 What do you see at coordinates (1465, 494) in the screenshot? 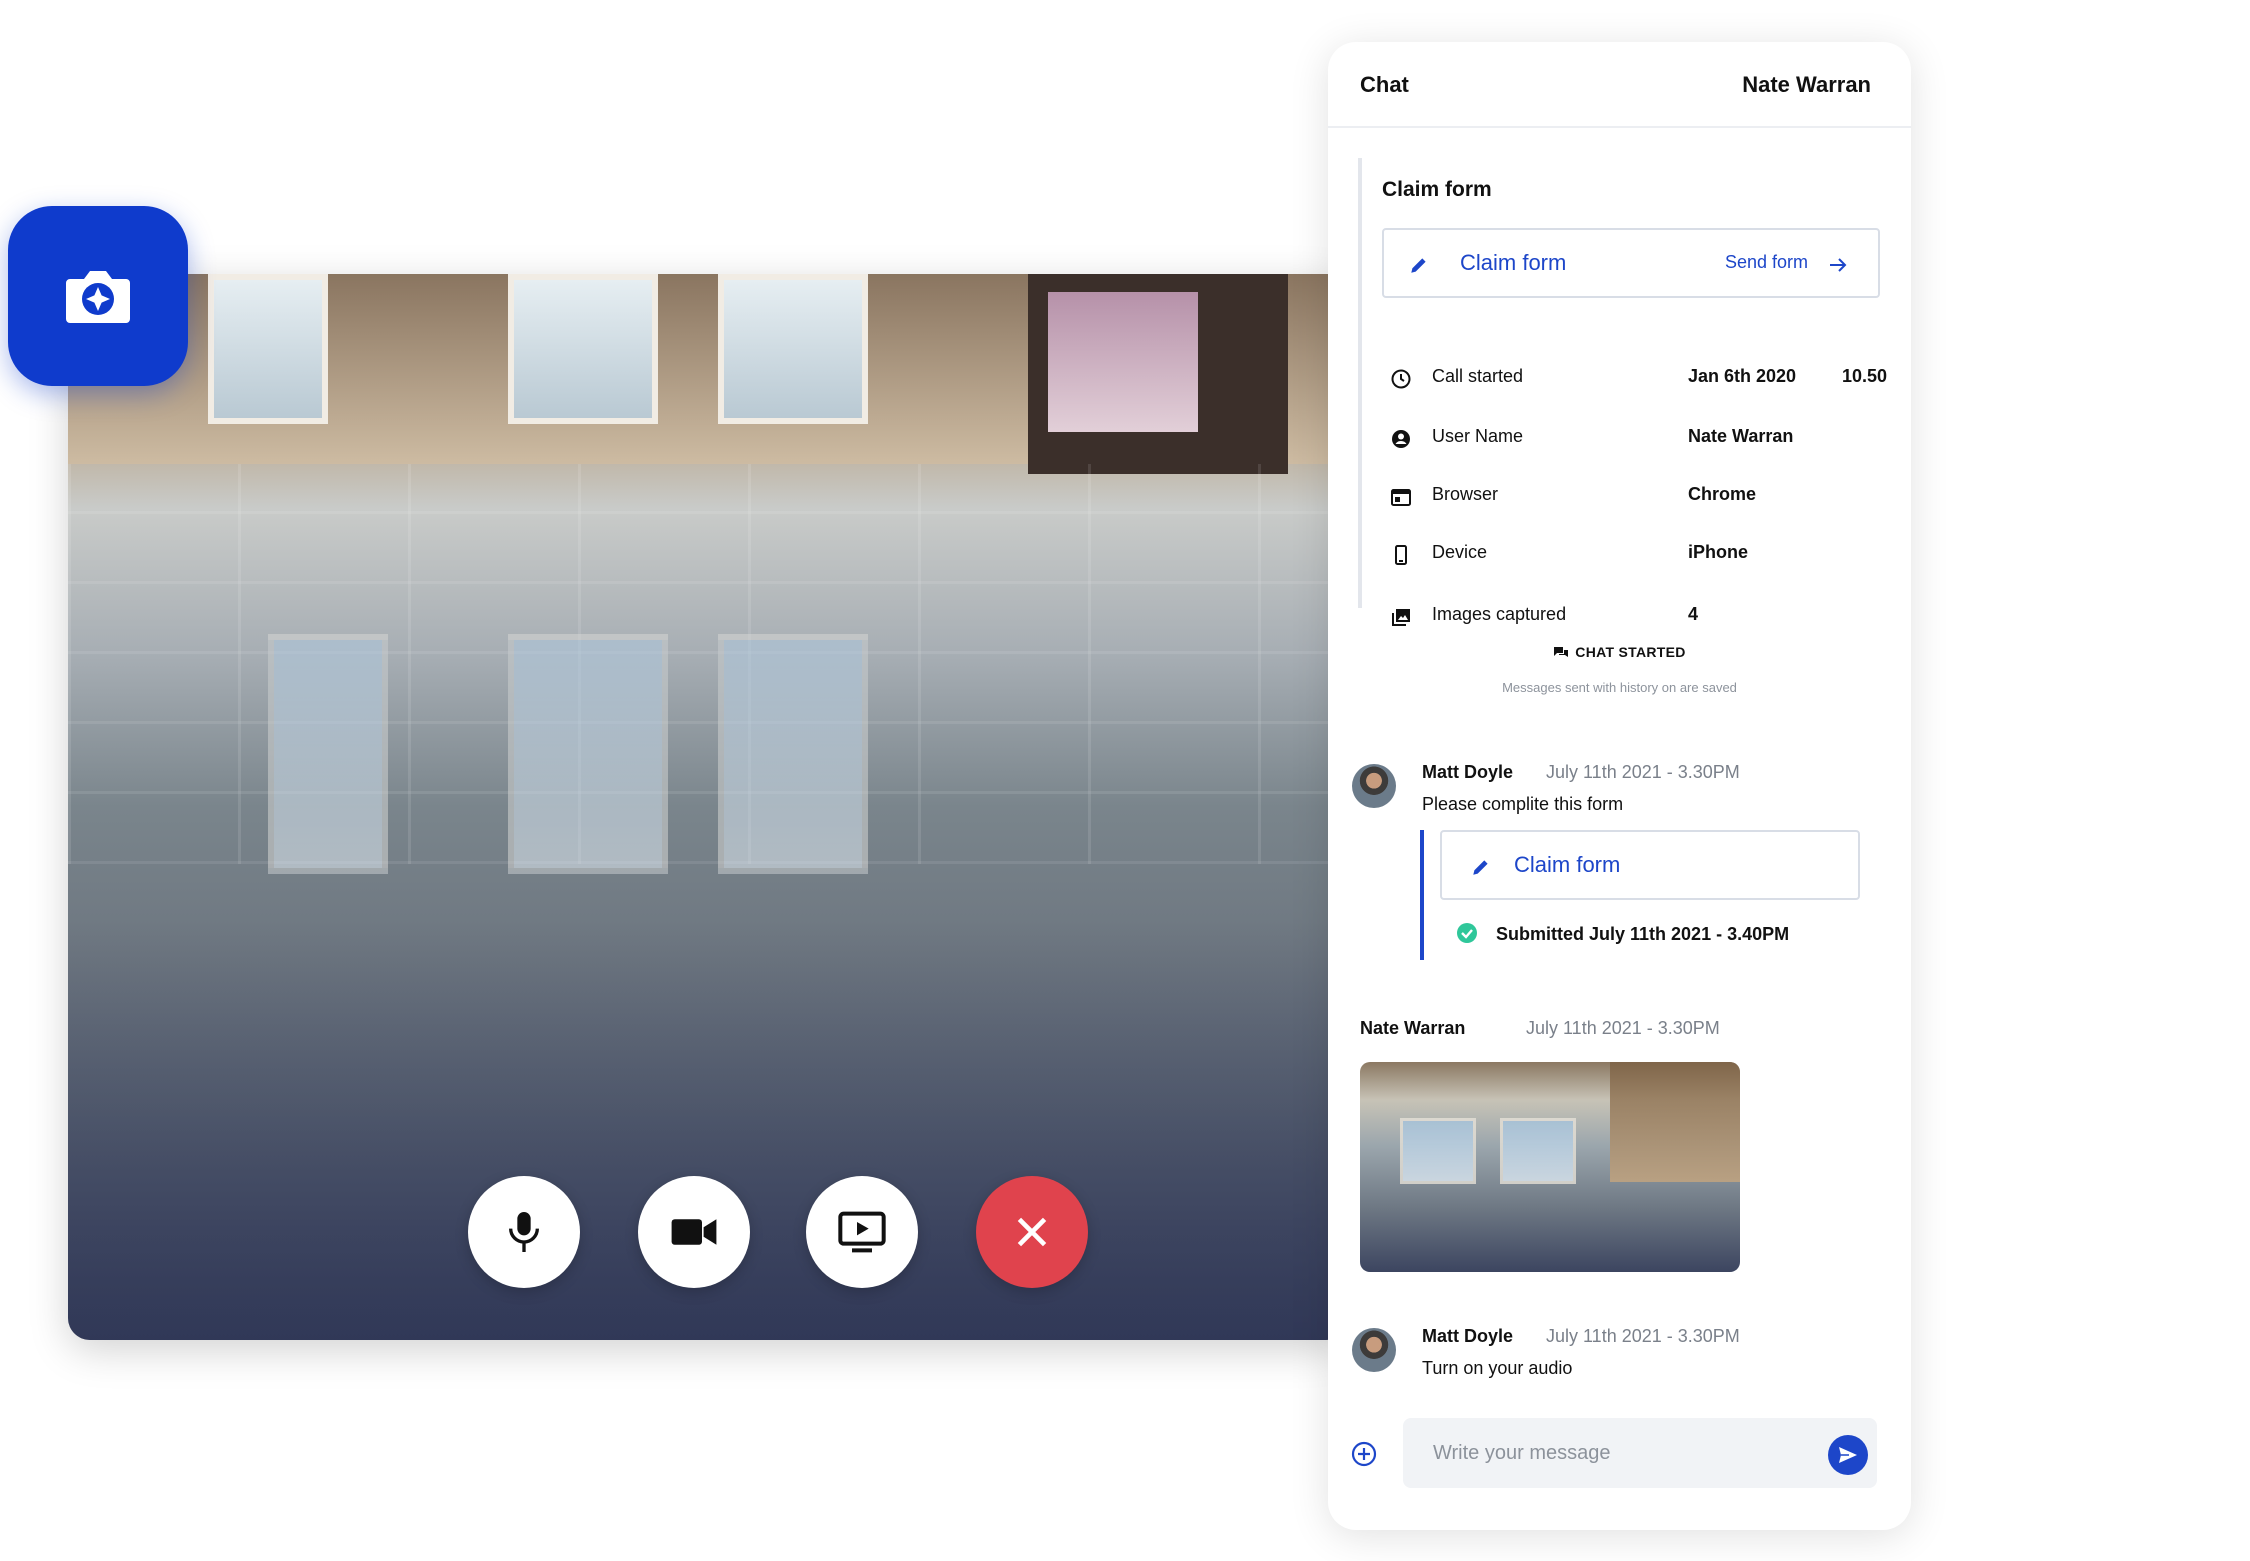
I see `info-label: Browser` at bounding box center [1465, 494].